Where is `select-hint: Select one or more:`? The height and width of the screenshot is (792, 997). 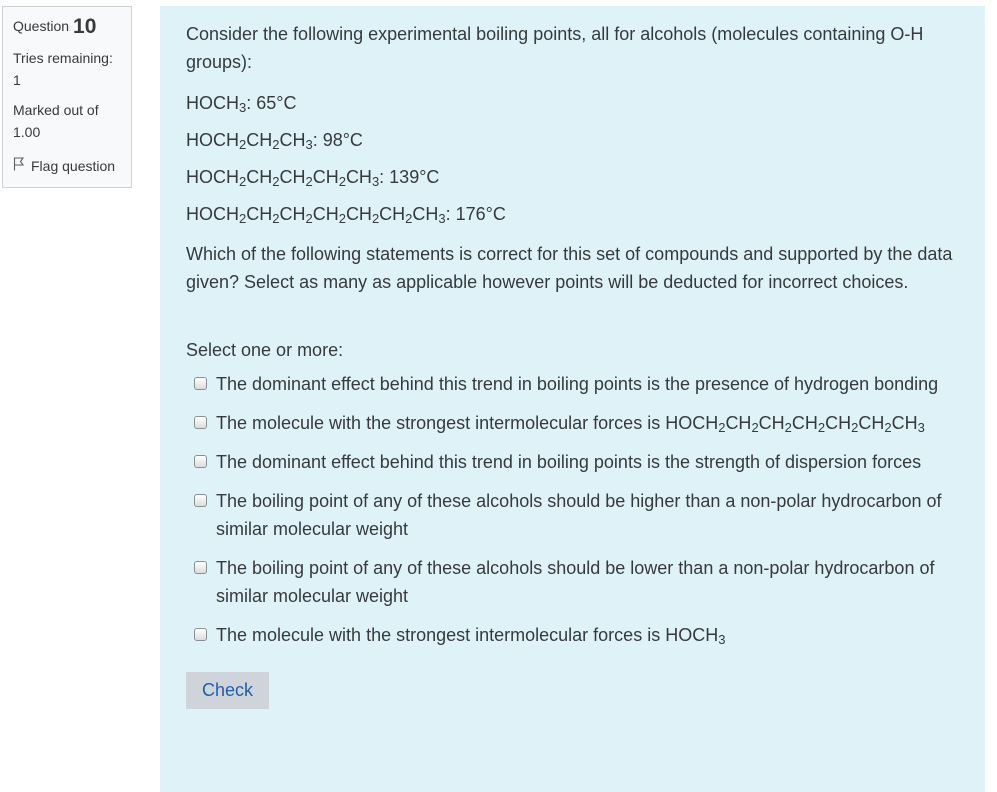 select-hint: Select one or more: is located at coordinates (265, 350).